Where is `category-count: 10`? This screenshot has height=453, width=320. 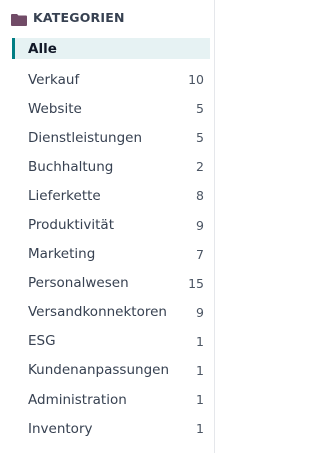 category-count: 10 is located at coordinates (196, 80).